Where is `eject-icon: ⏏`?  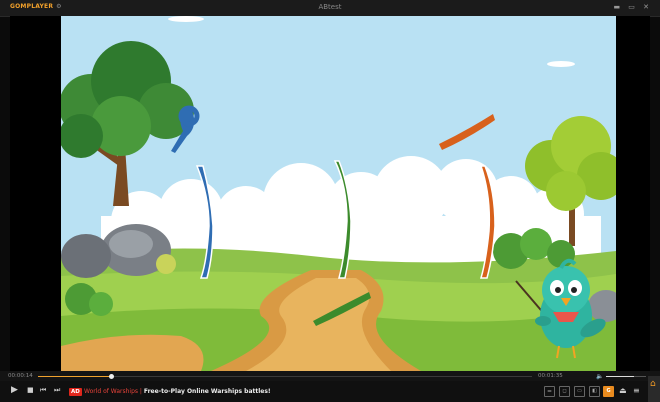 eject-icon: ⏏ is located at coordinates (623, 390).